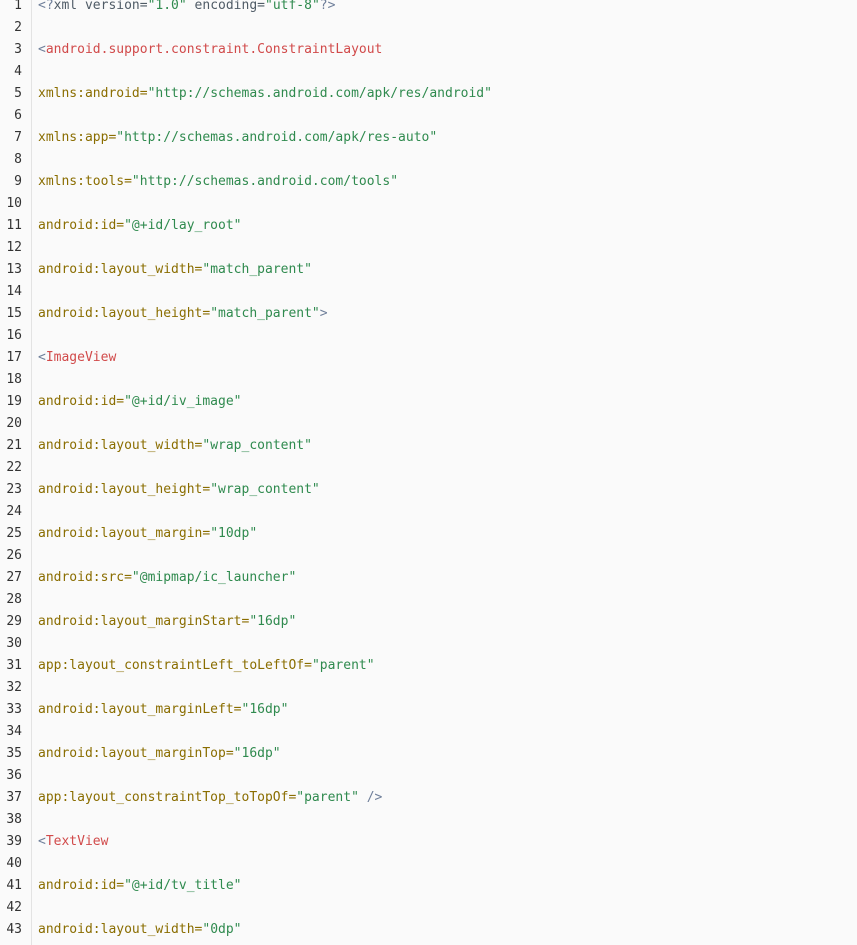  What do you see at coordinates (18, 6) in the screenshot?
I see `line-number: 1` at bounding box center [18, 6].